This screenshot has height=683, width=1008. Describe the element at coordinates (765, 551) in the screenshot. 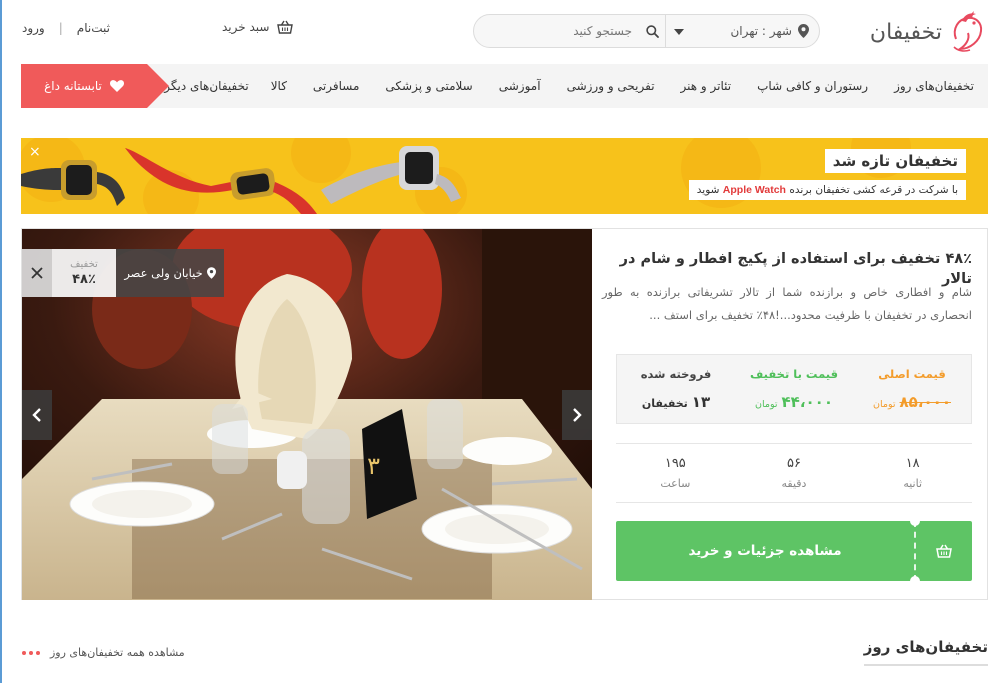

I see `buy-button-label: مشاهده جزئیات و خرید` at that location.